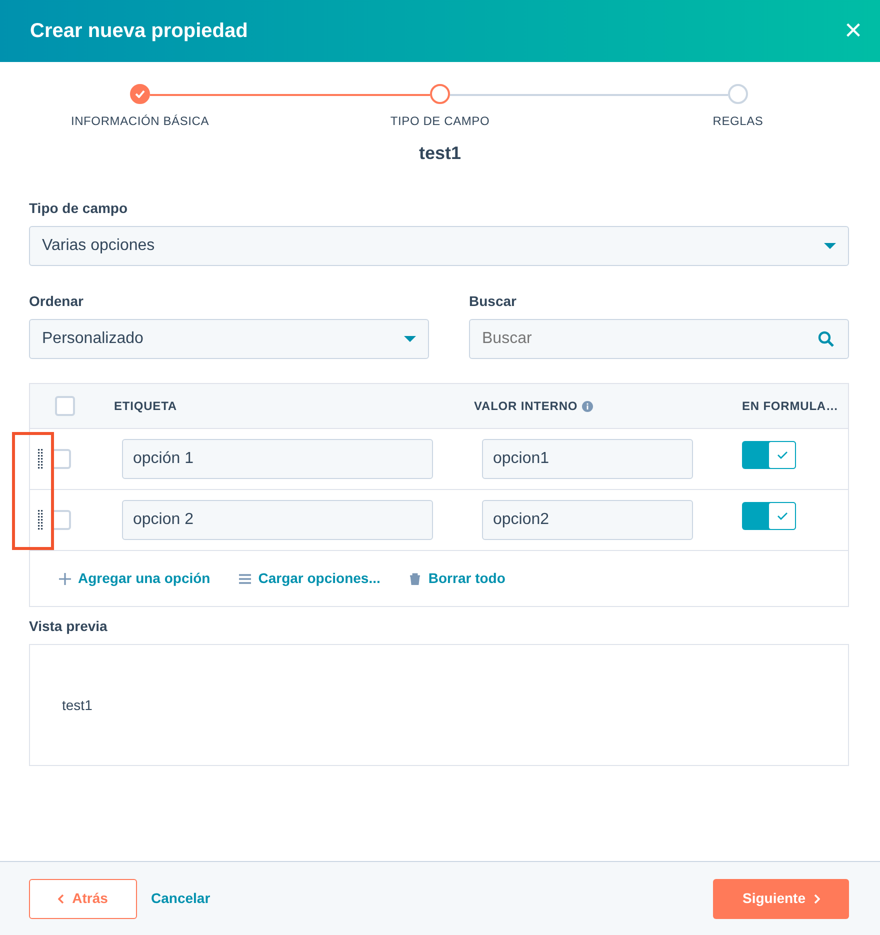 This screenshot has width=880, height=935. Describe the element at coordinates (440, 153) in the screenshot. I see `property-name: test1` at that location.